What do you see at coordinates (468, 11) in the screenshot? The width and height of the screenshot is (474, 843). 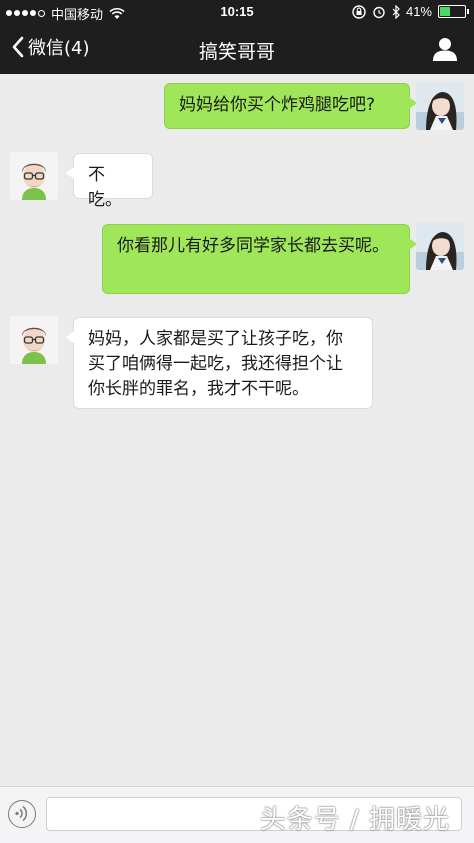 I see `battery-tip` at bounding box center [468, 11].